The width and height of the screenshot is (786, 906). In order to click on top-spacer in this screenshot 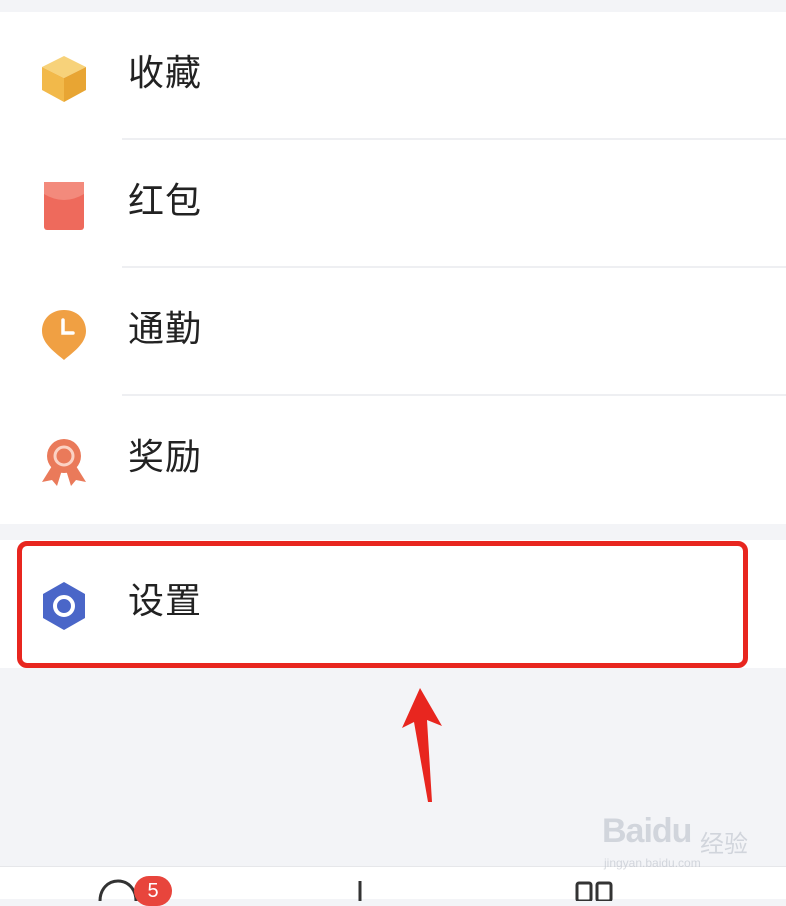, I will do `click(393, 6)`.